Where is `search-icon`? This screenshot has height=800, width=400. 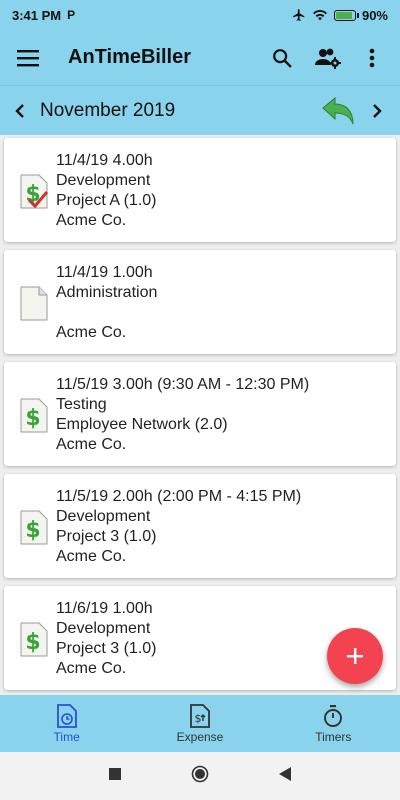 search-icon is located at coordinates (282, 58).